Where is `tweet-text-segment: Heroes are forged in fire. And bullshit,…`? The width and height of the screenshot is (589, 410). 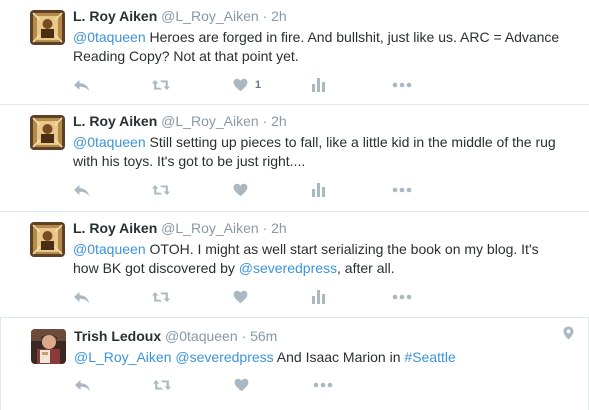
tweet-text-segment: Heroes are forged in fire. And bullshit,… is located at coordinates (316, 46).